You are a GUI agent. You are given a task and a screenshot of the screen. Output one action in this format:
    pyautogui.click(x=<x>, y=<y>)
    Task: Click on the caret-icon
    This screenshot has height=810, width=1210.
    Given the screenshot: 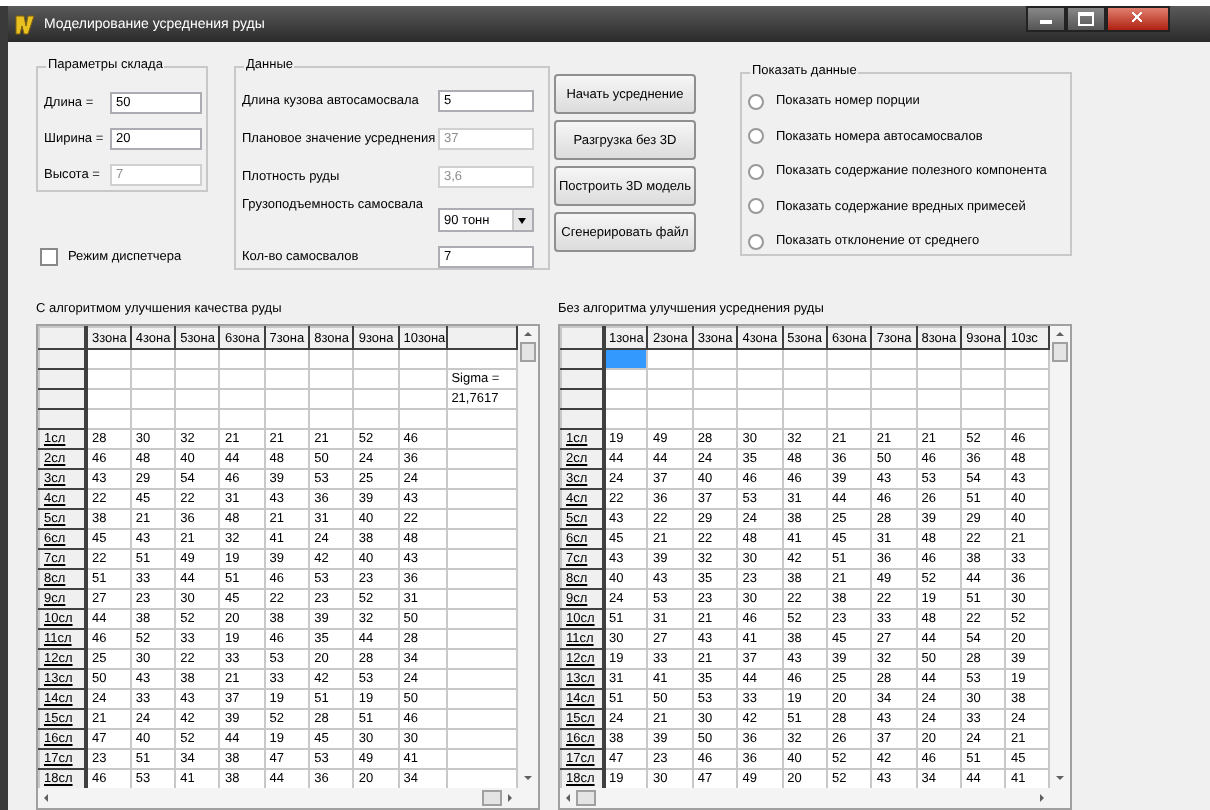 What is the action you would take?
    pyautogui.click(x=522, y=220)
    